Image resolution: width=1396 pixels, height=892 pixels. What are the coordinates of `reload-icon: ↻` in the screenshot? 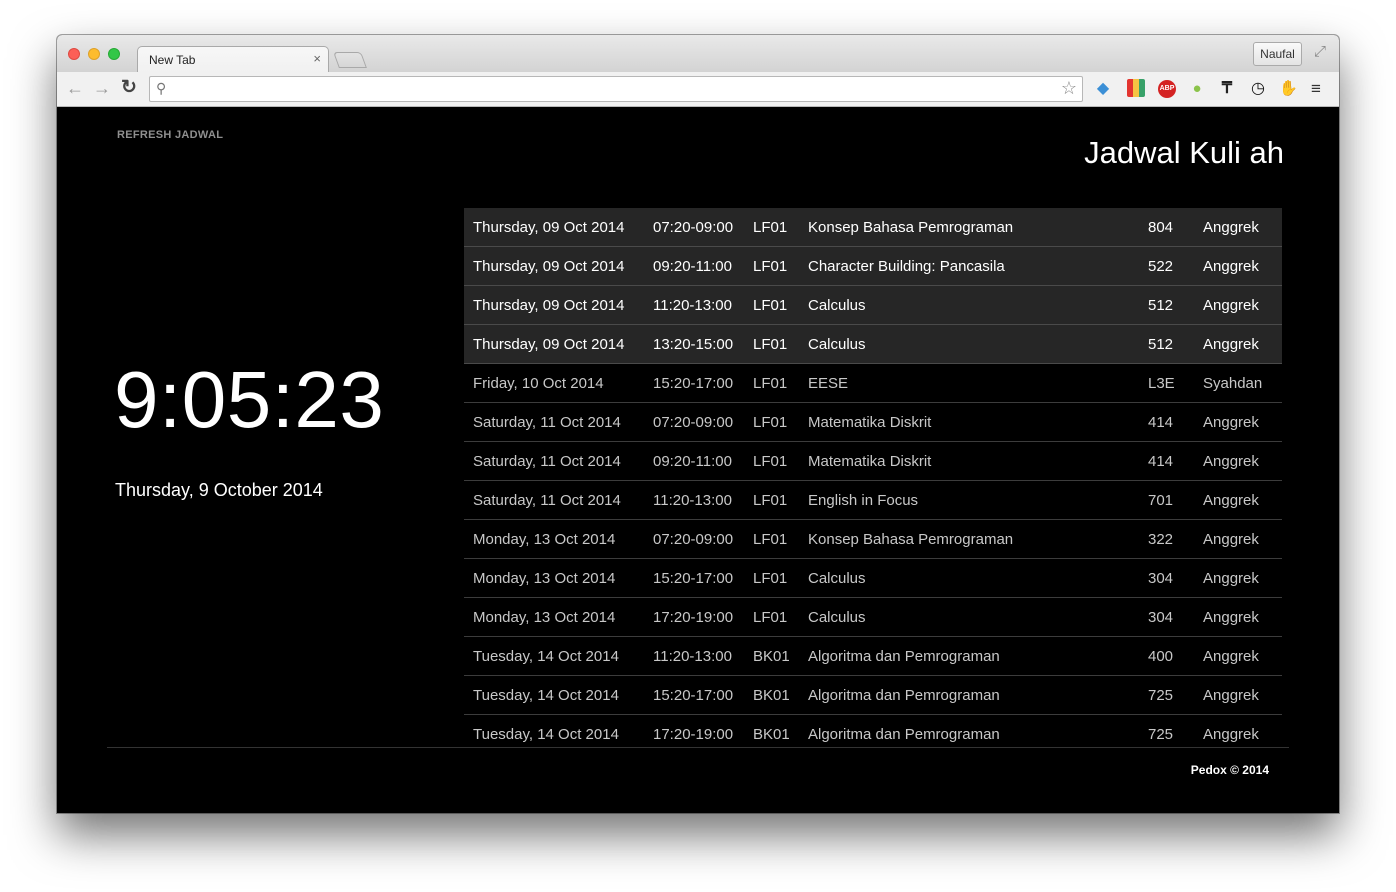 It's located at (129, 88).